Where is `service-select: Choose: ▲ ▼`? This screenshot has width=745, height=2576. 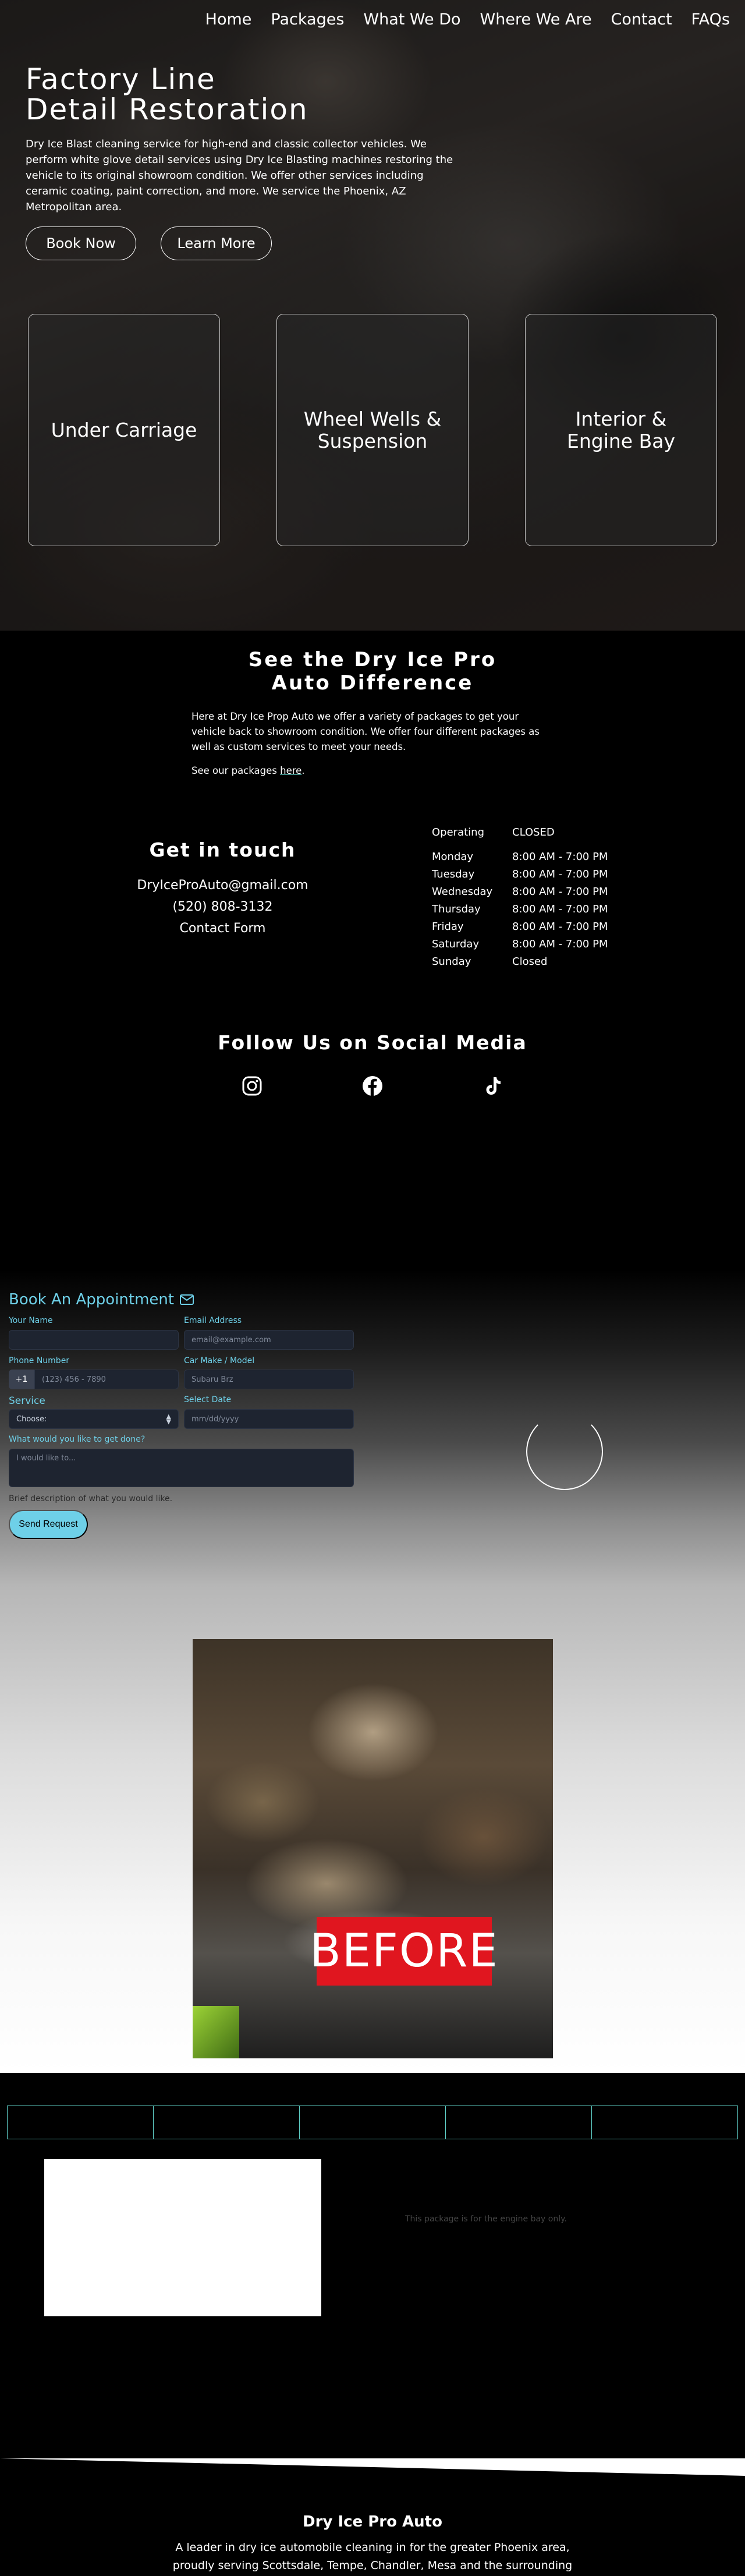
service-select: Choose: ▲ ▼ is located at coordinates (94, 1419).